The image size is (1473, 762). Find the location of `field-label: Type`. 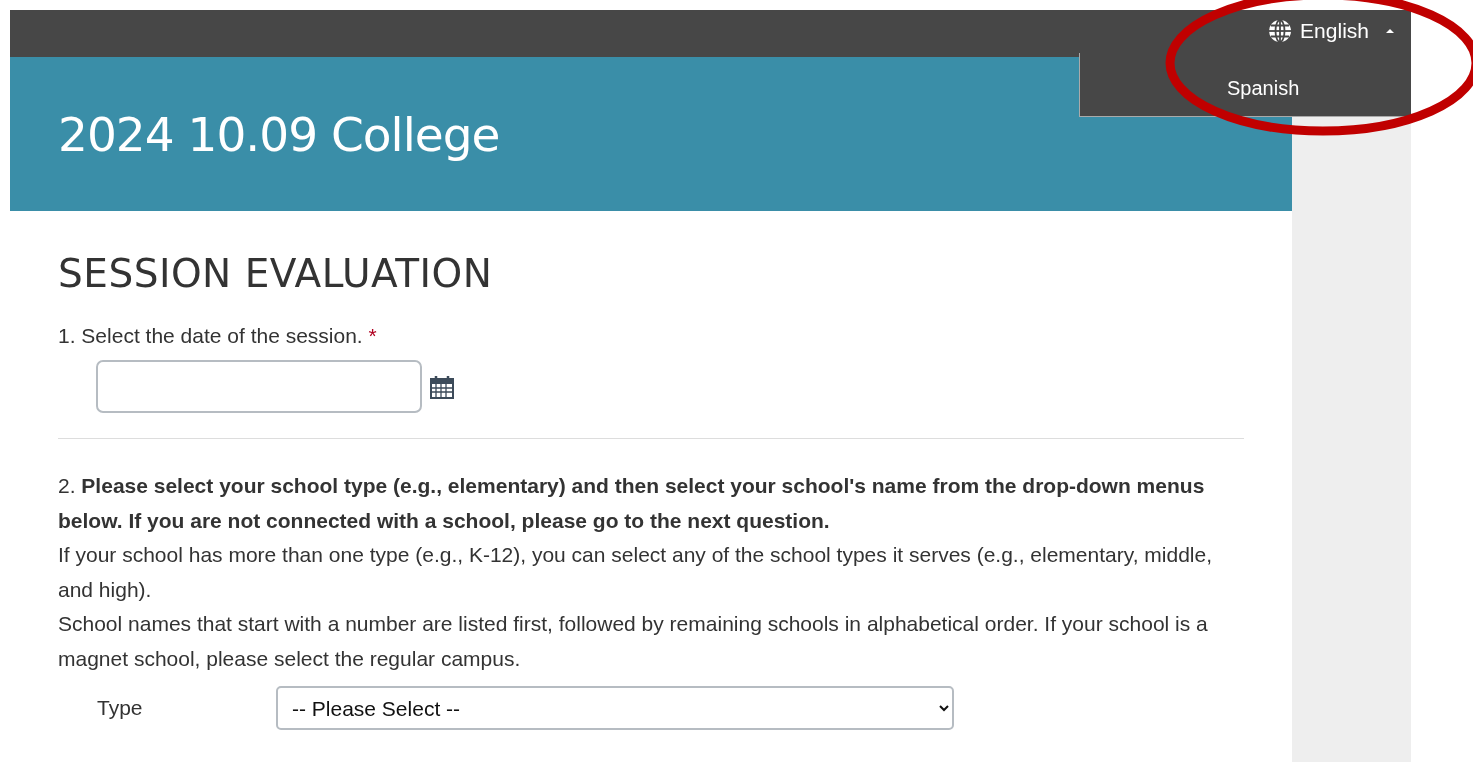

field-label: Type is located at coordinates (120, 707).